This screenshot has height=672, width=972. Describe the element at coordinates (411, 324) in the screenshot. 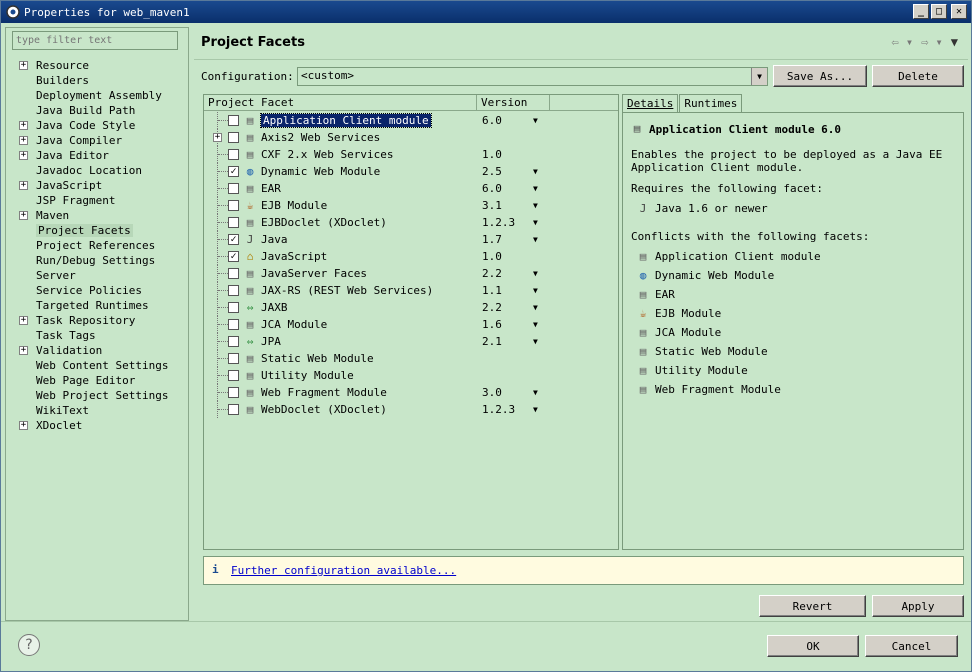

I see `facet-row: ▤ JCA Module 1.6 ▼` at that location.